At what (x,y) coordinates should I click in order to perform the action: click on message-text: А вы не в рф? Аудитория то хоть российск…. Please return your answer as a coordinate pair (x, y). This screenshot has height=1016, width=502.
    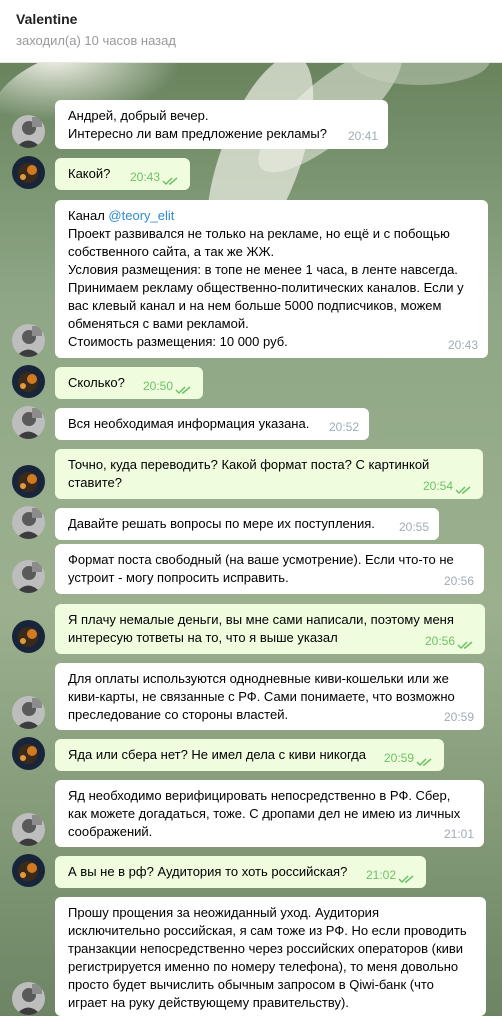
    Looking at the image, I should click on (208, 871).